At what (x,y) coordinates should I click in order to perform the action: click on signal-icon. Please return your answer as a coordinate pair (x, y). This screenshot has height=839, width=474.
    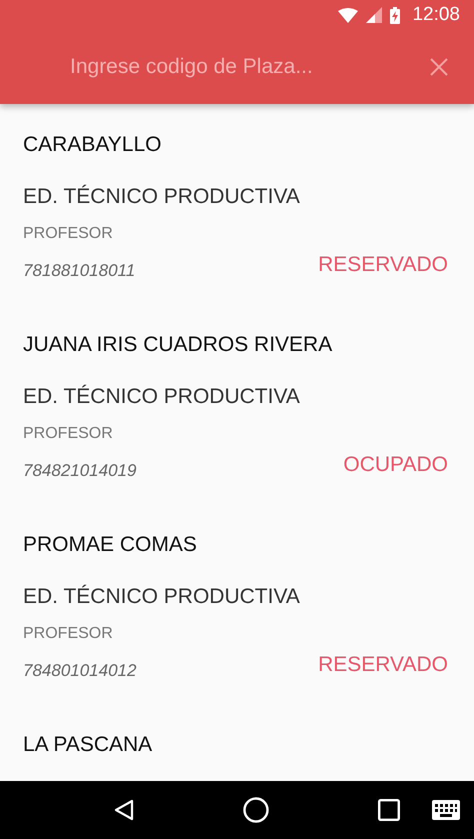
    Looking at the image, I should click on (374, 15).